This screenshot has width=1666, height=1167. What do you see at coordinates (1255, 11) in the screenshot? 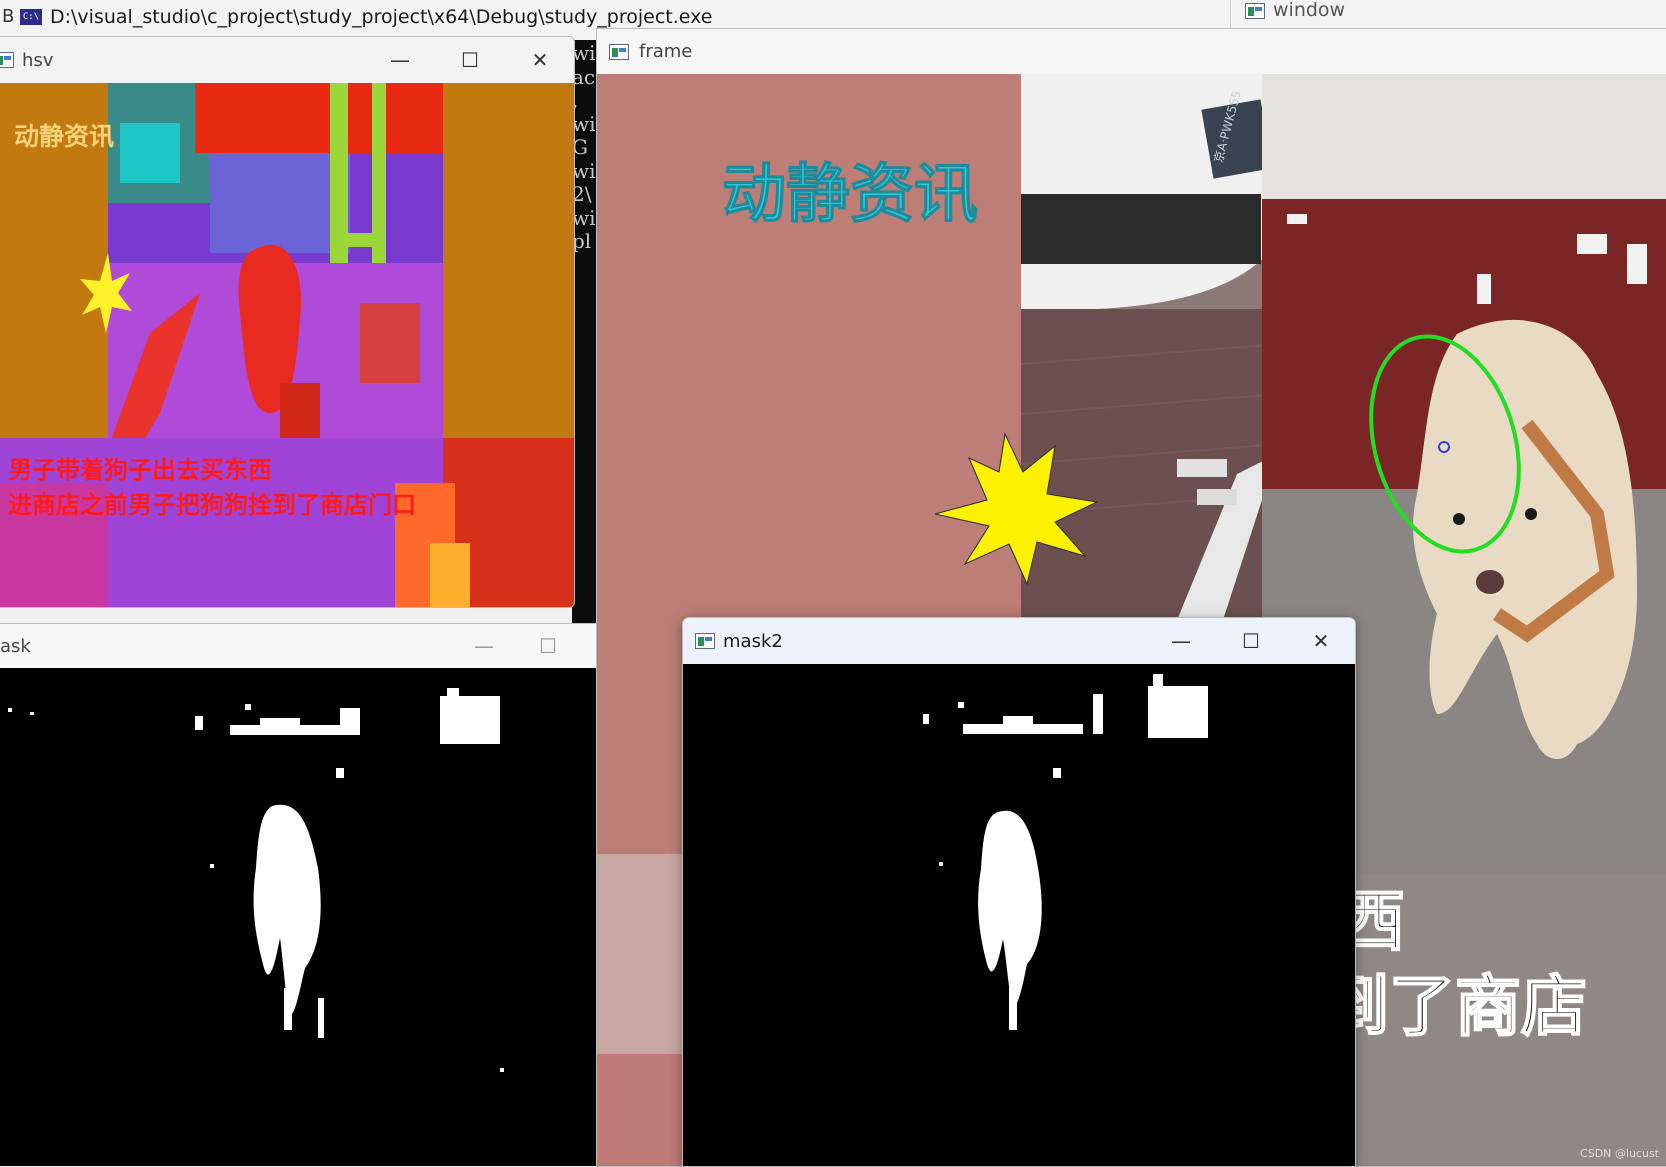
I see `window-app-icon` at bounding box center [1255, 11].